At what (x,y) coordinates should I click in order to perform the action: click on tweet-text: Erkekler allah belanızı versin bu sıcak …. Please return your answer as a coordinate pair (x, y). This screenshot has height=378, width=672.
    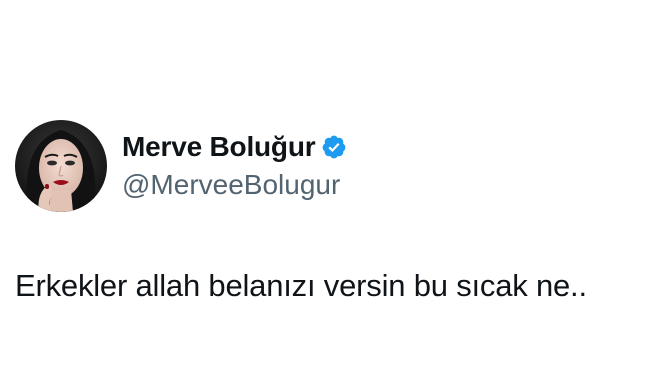
    Looking at the image, I should click on (301, 285).